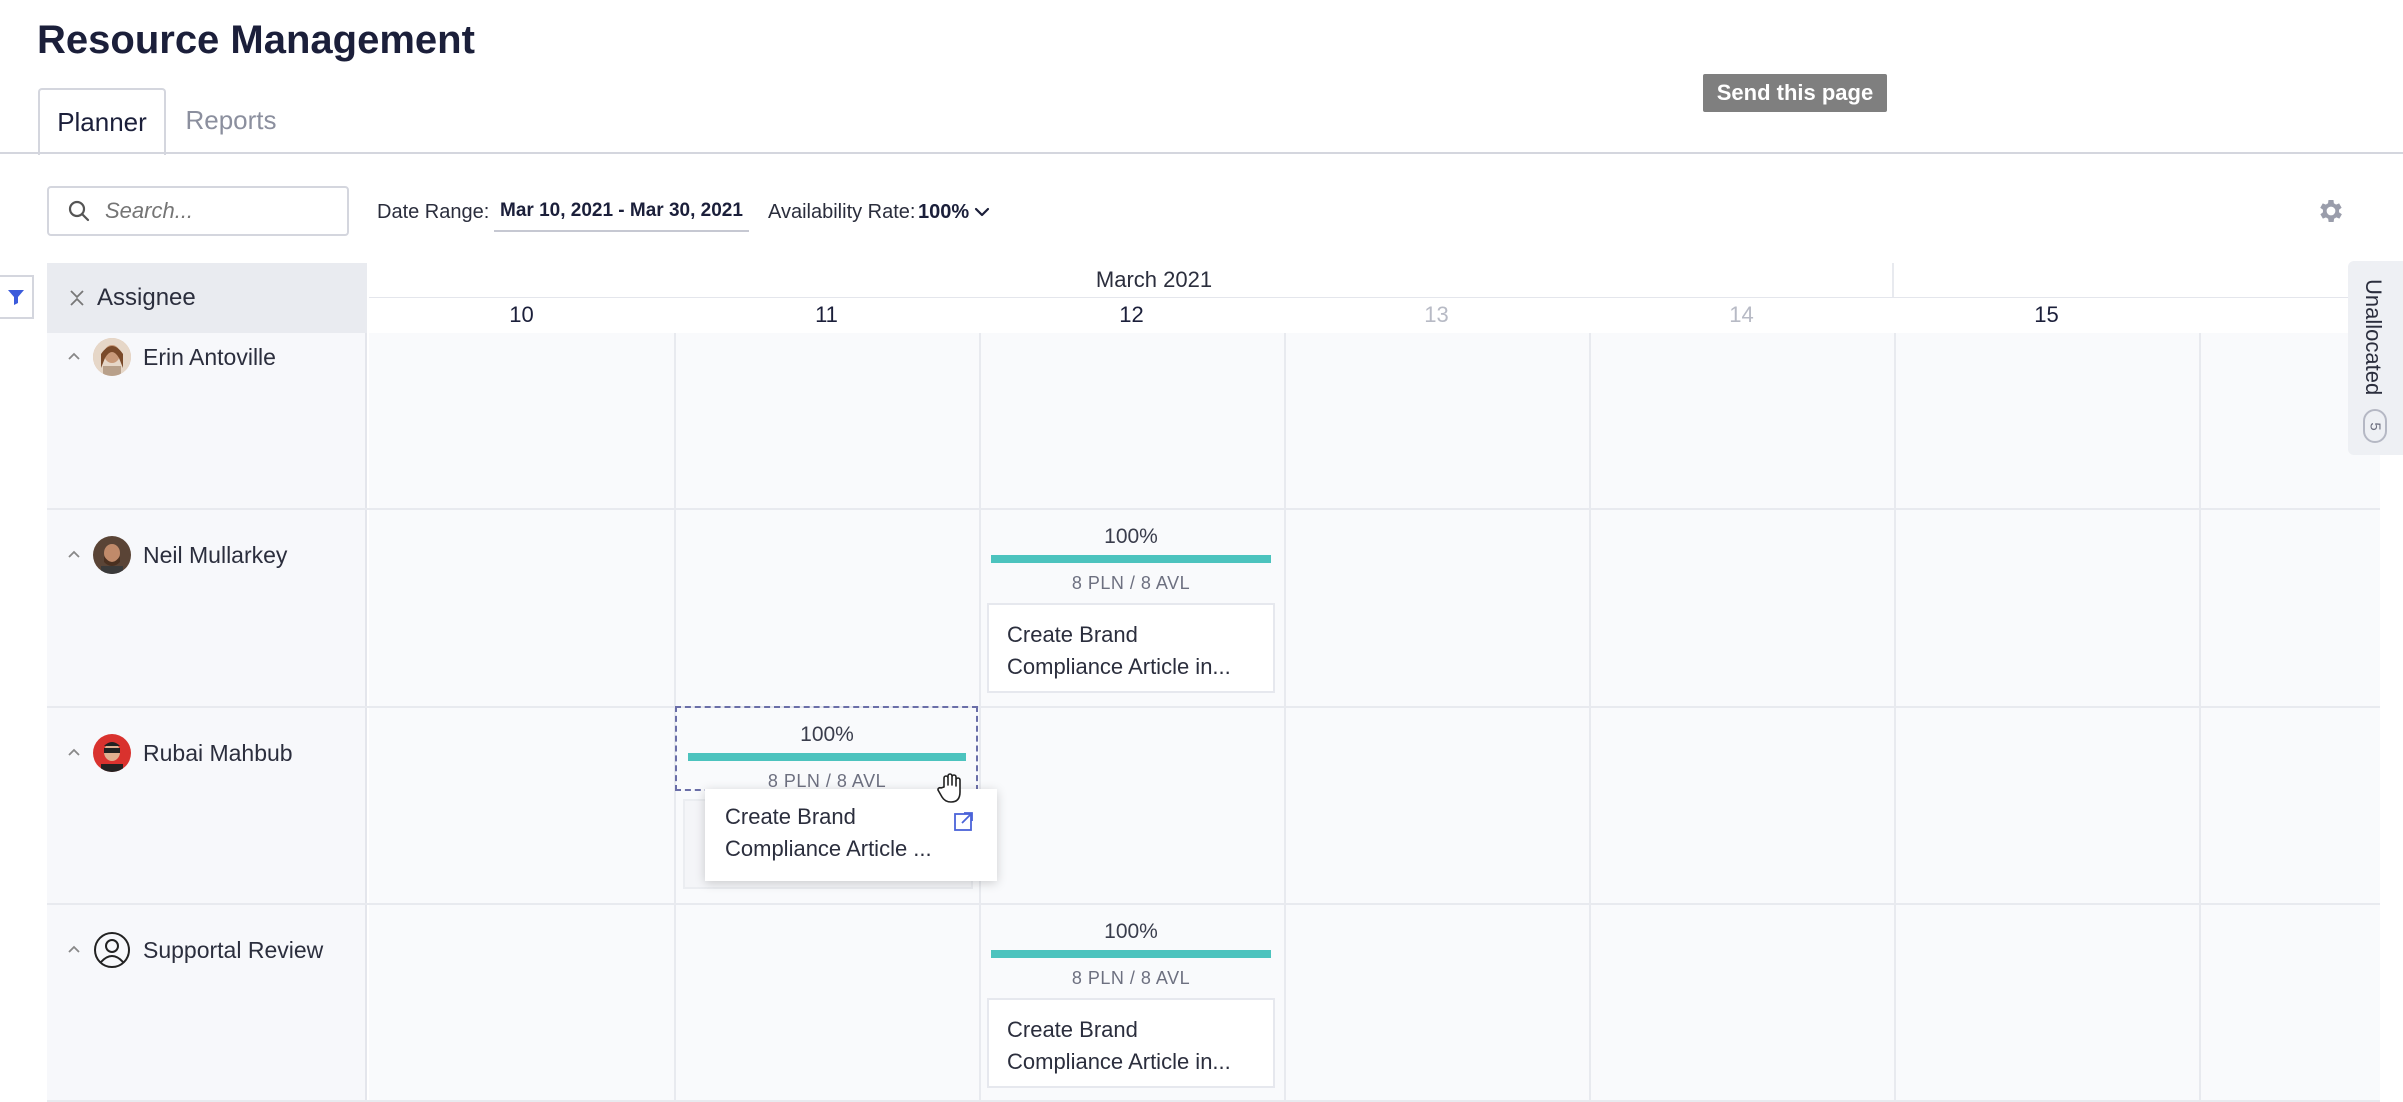 The width and height of the screenshot is (2403, 1102). I want to click on availability-rate-select: 100%, so click(943, 212).